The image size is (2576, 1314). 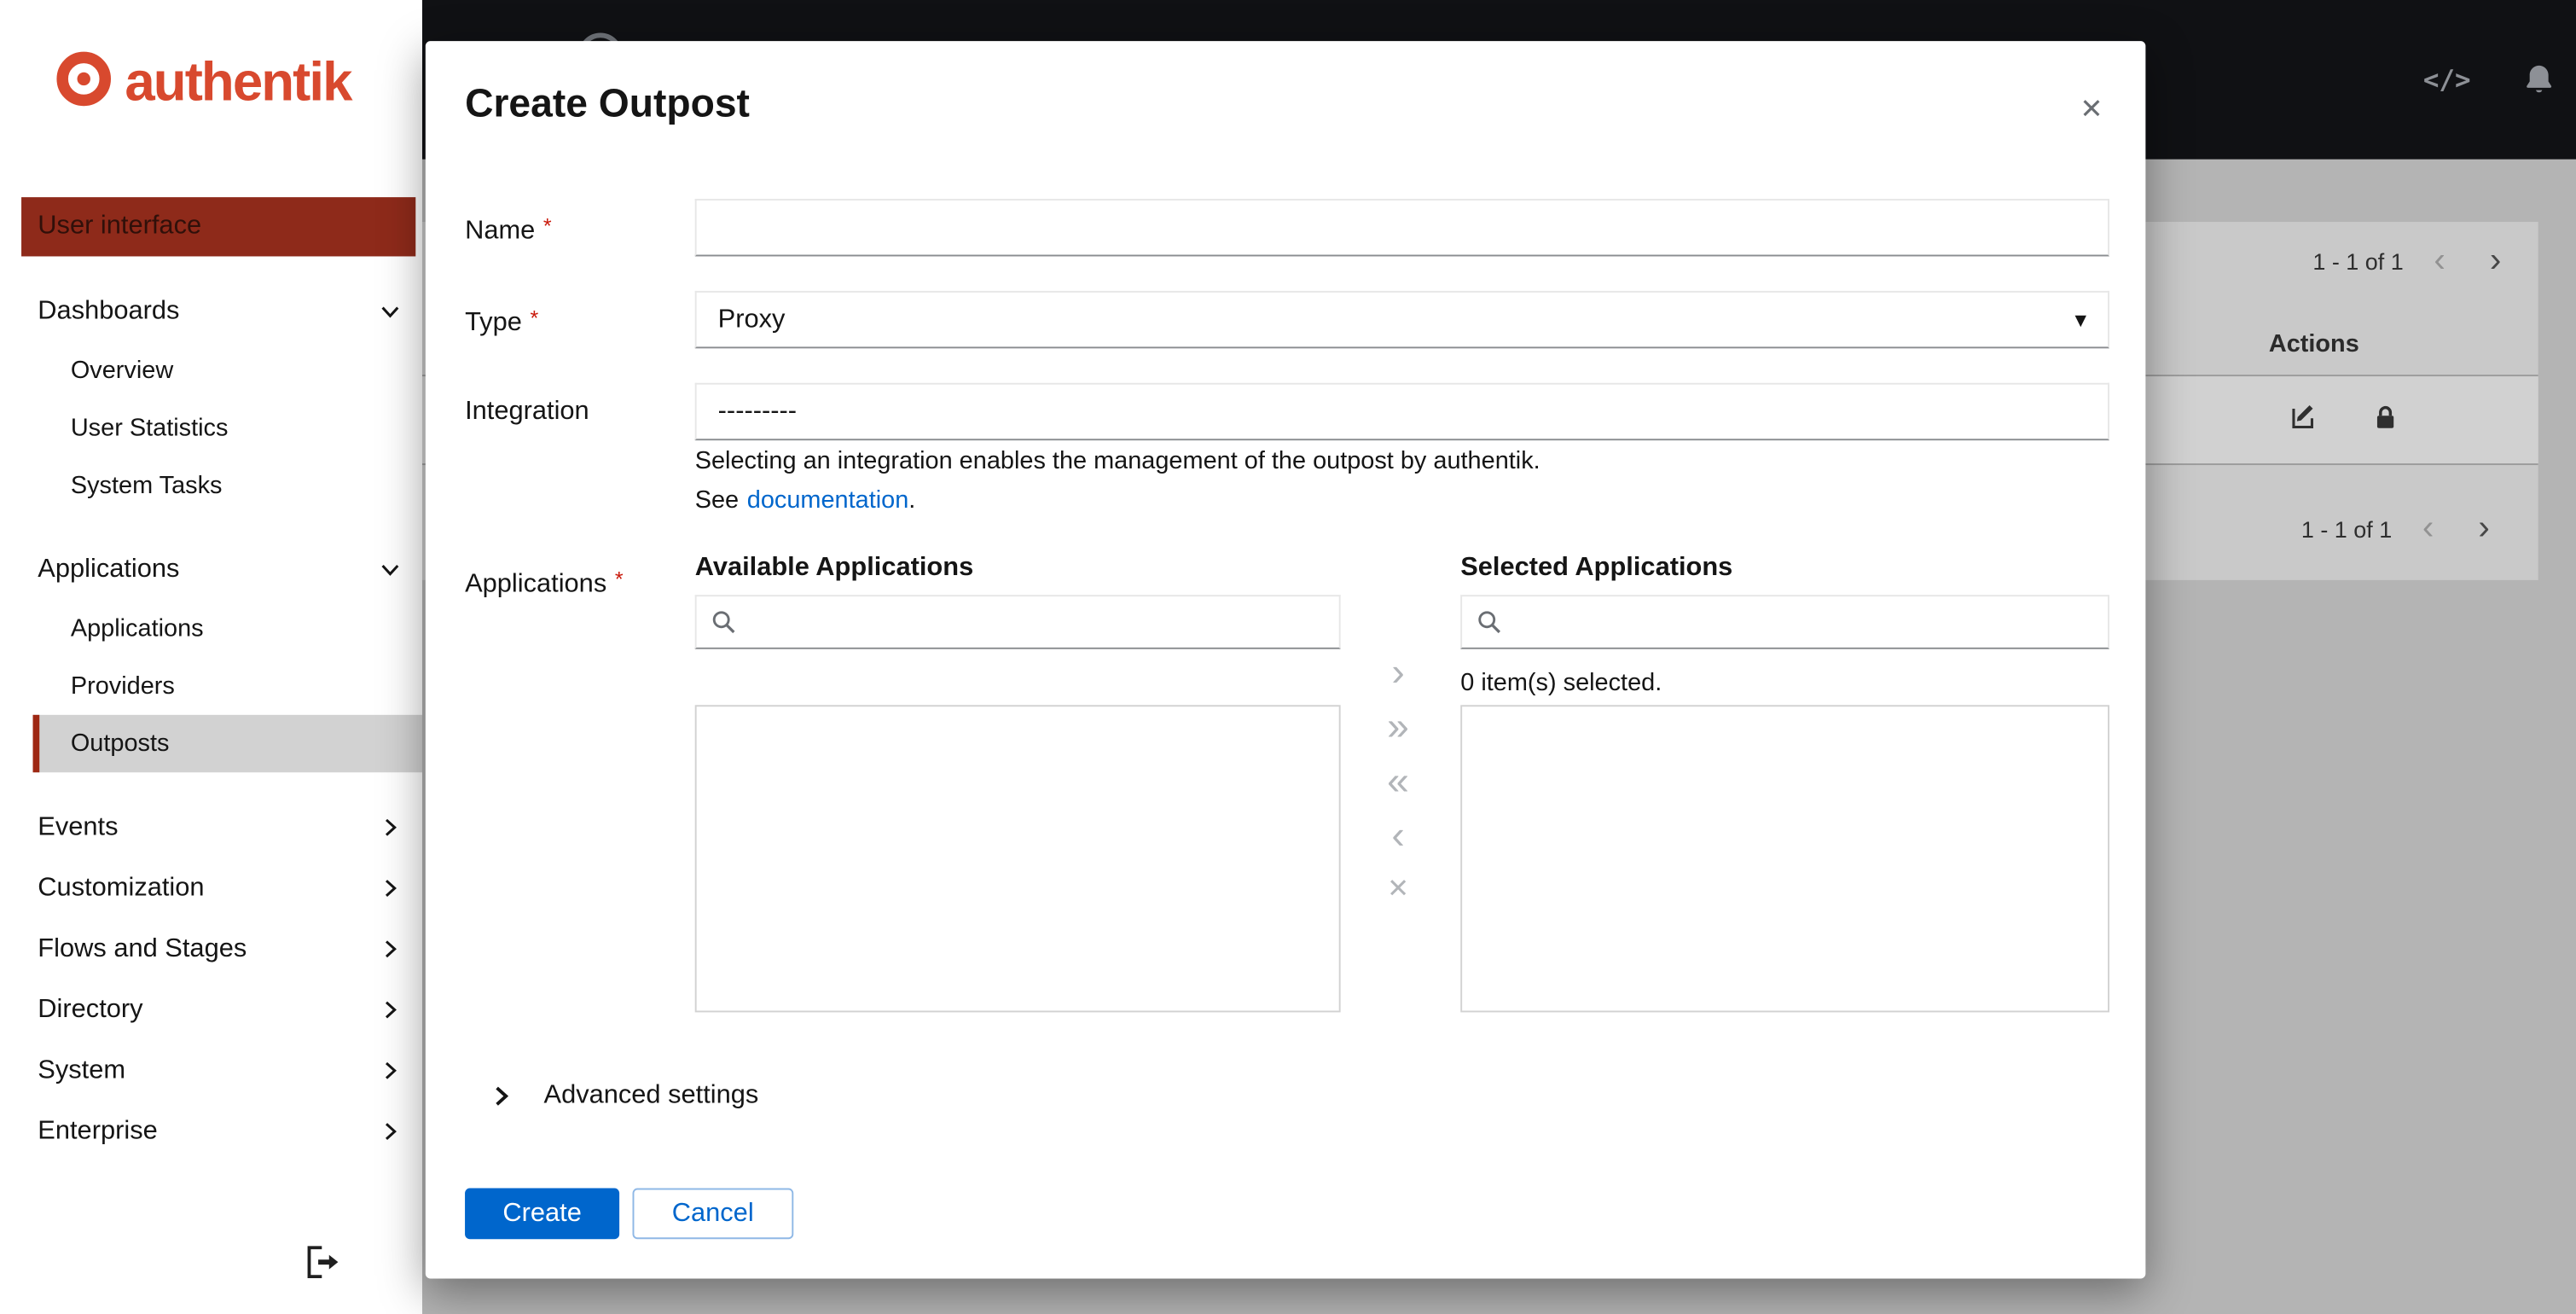 What do you see at coordinates (211, 1131) in the screenshot?
I see `sidebar-group-enterprise: Enterprise` at bounding box center [211, 1131].